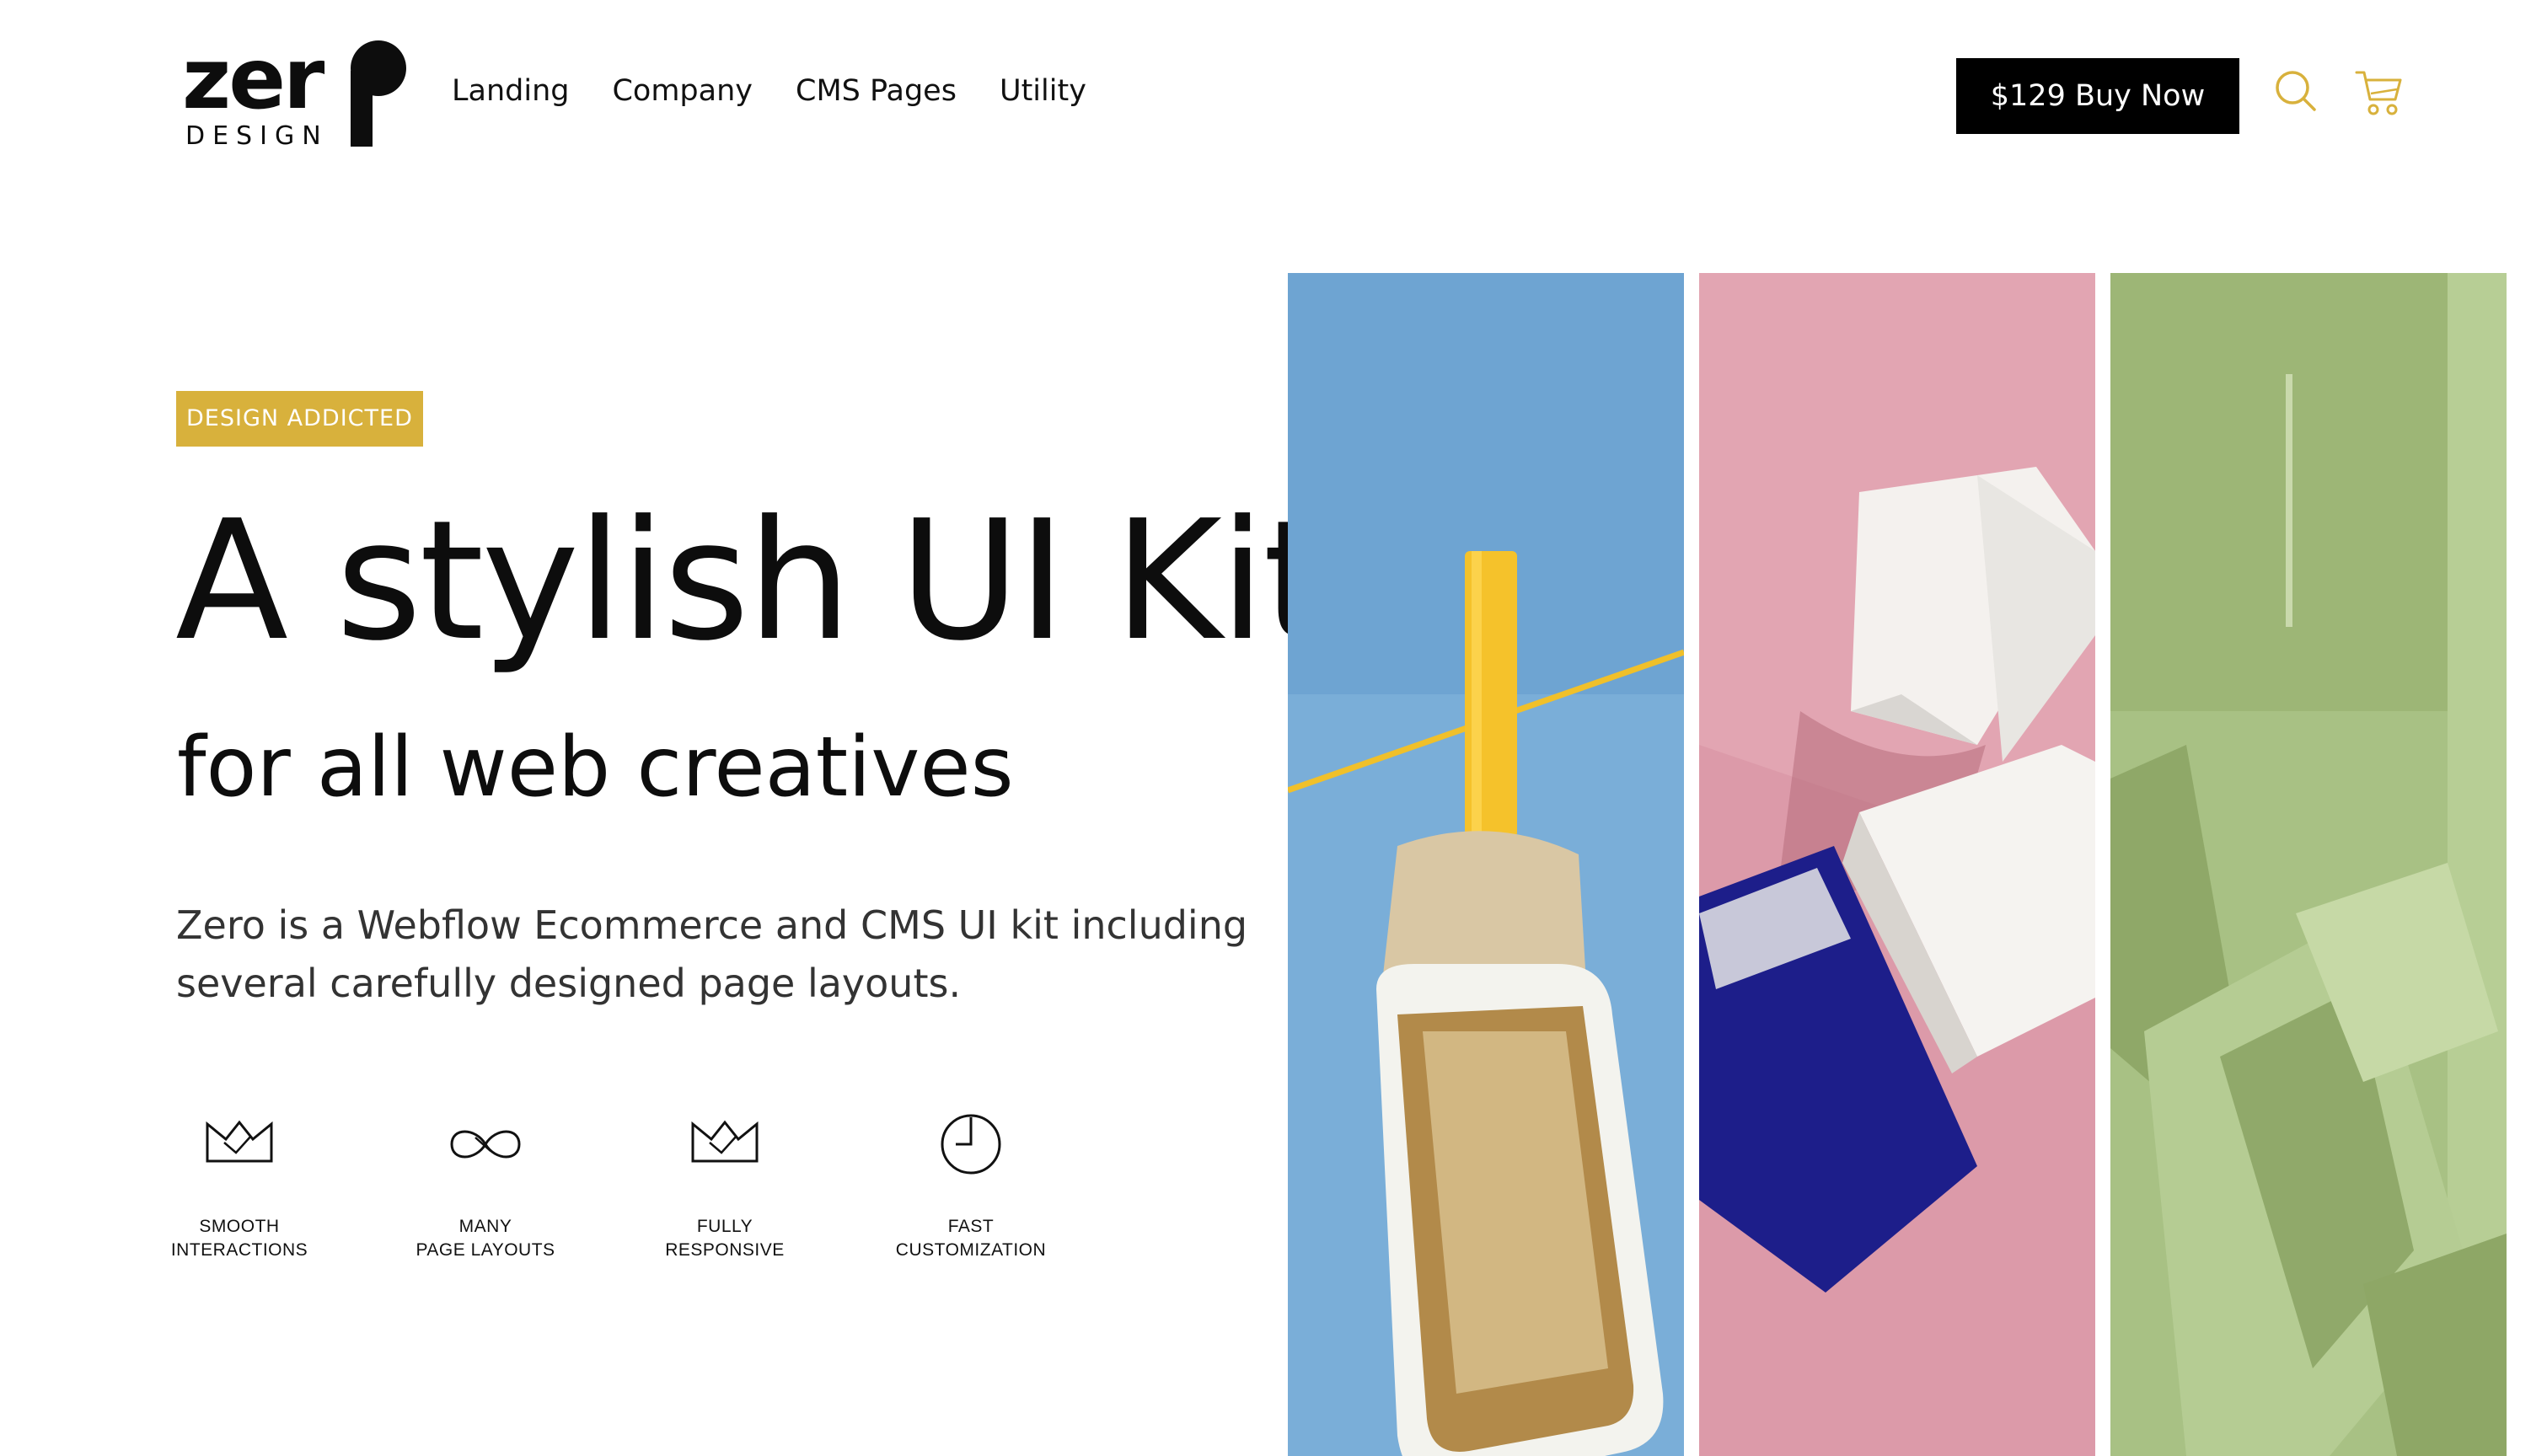  I want to click on feature-label: SMOOTH INTERACTIONS, so click(239, 1238).